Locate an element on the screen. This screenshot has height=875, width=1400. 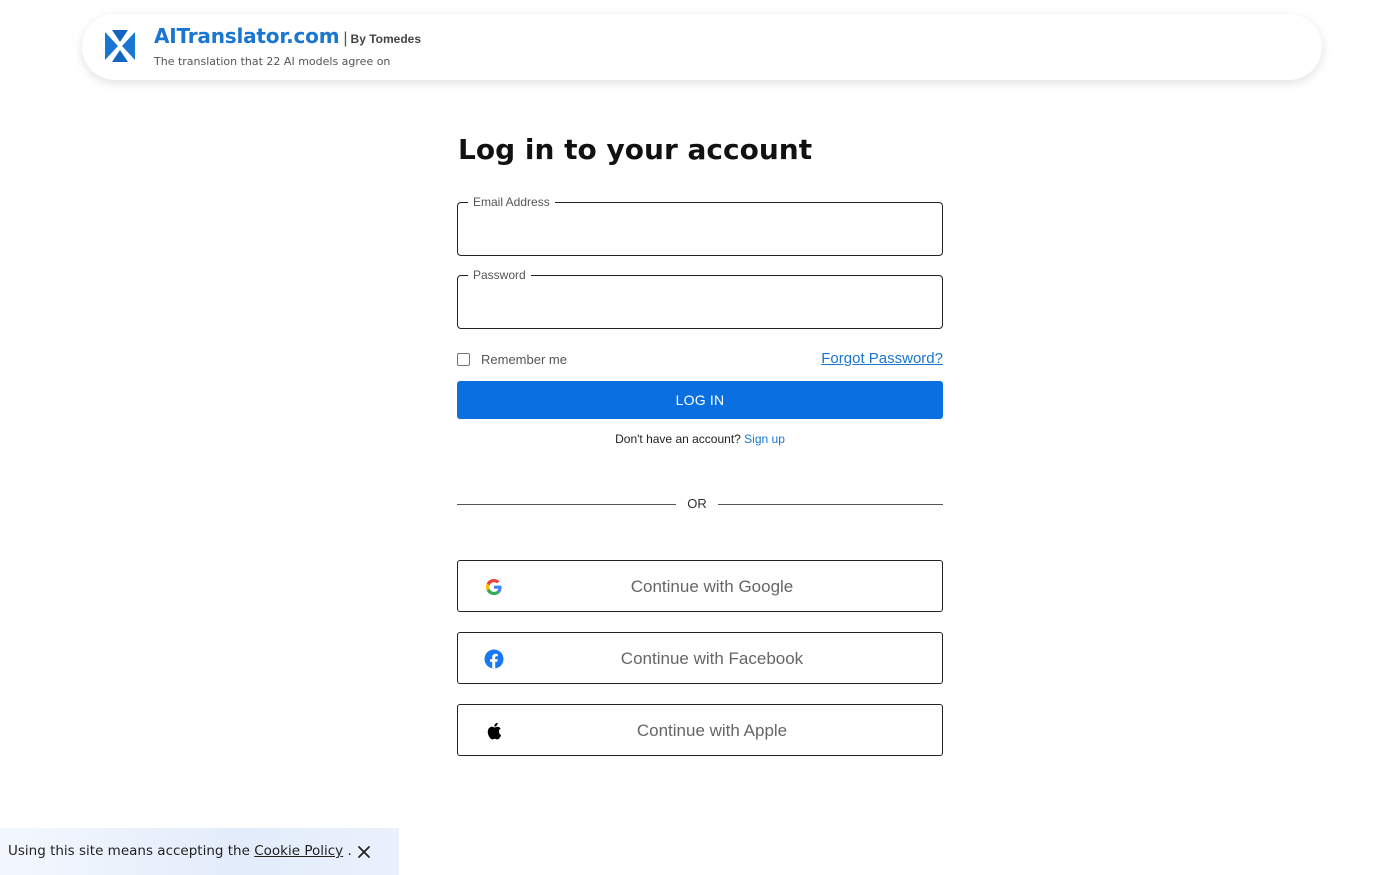
apple-button: Continue with Apple is located at coordinates (700, 730).